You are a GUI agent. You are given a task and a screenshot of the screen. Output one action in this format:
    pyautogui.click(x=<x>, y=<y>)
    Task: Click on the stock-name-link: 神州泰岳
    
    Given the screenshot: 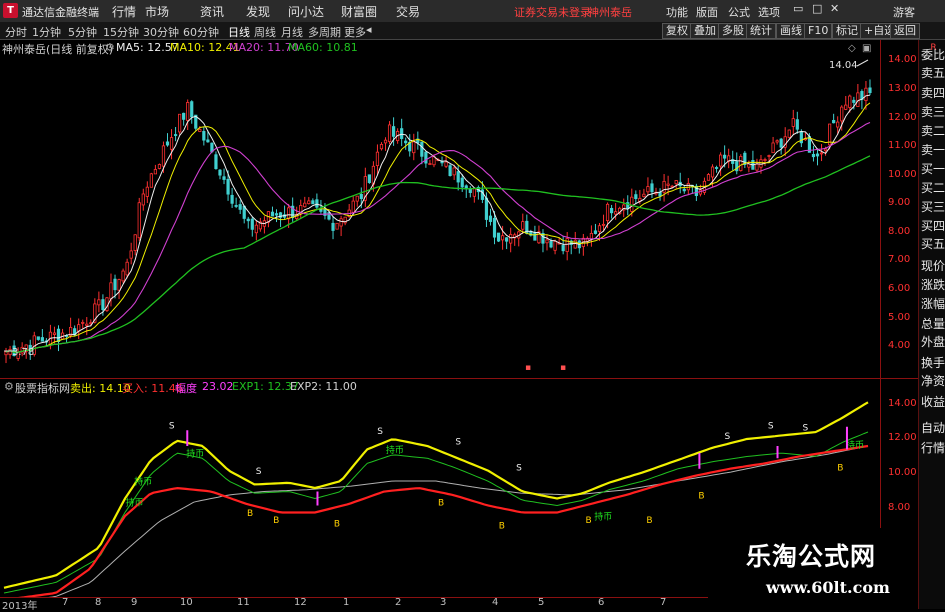 What is the action you would take?
    pyautogui.click(x=610, y=12)
    